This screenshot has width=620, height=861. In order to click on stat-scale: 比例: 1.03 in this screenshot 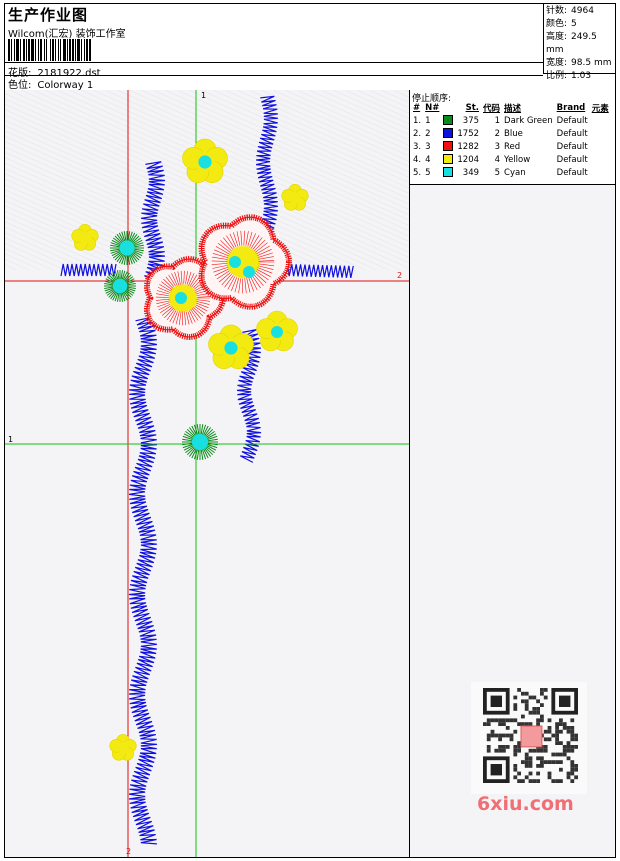, I will do `click(580, 76)`.